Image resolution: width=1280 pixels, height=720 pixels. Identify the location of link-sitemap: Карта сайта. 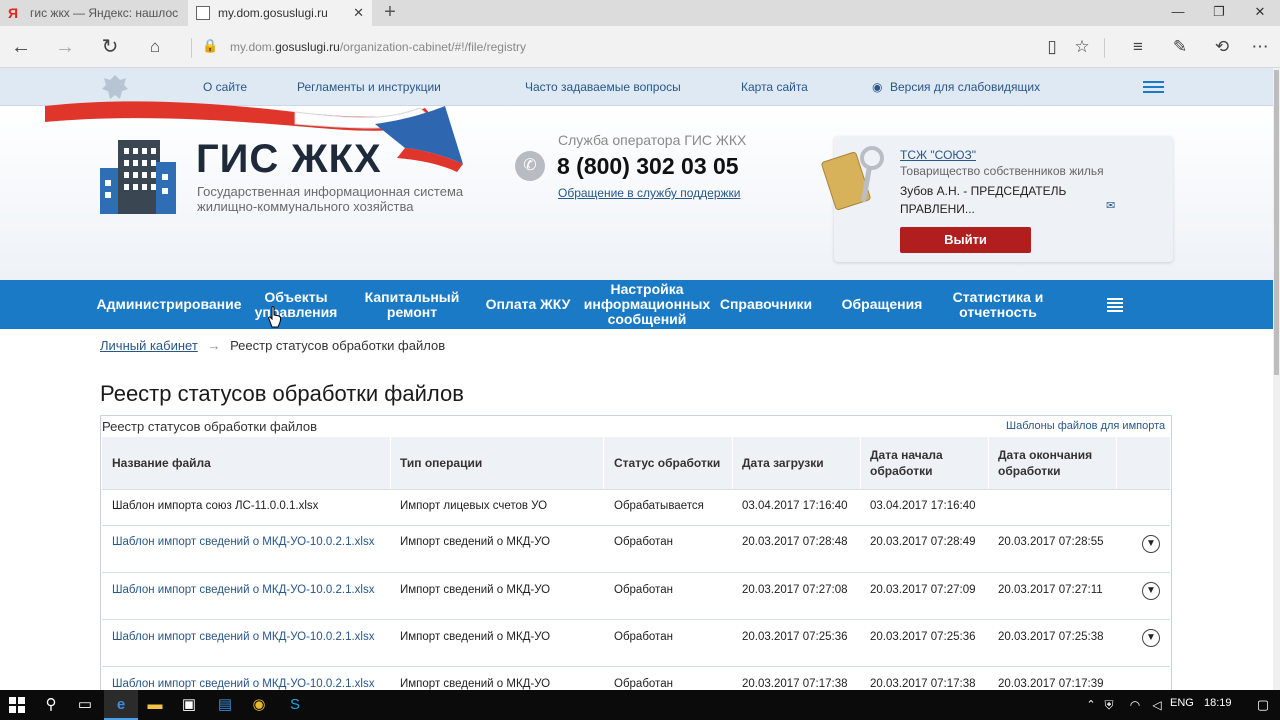
(774, 87).